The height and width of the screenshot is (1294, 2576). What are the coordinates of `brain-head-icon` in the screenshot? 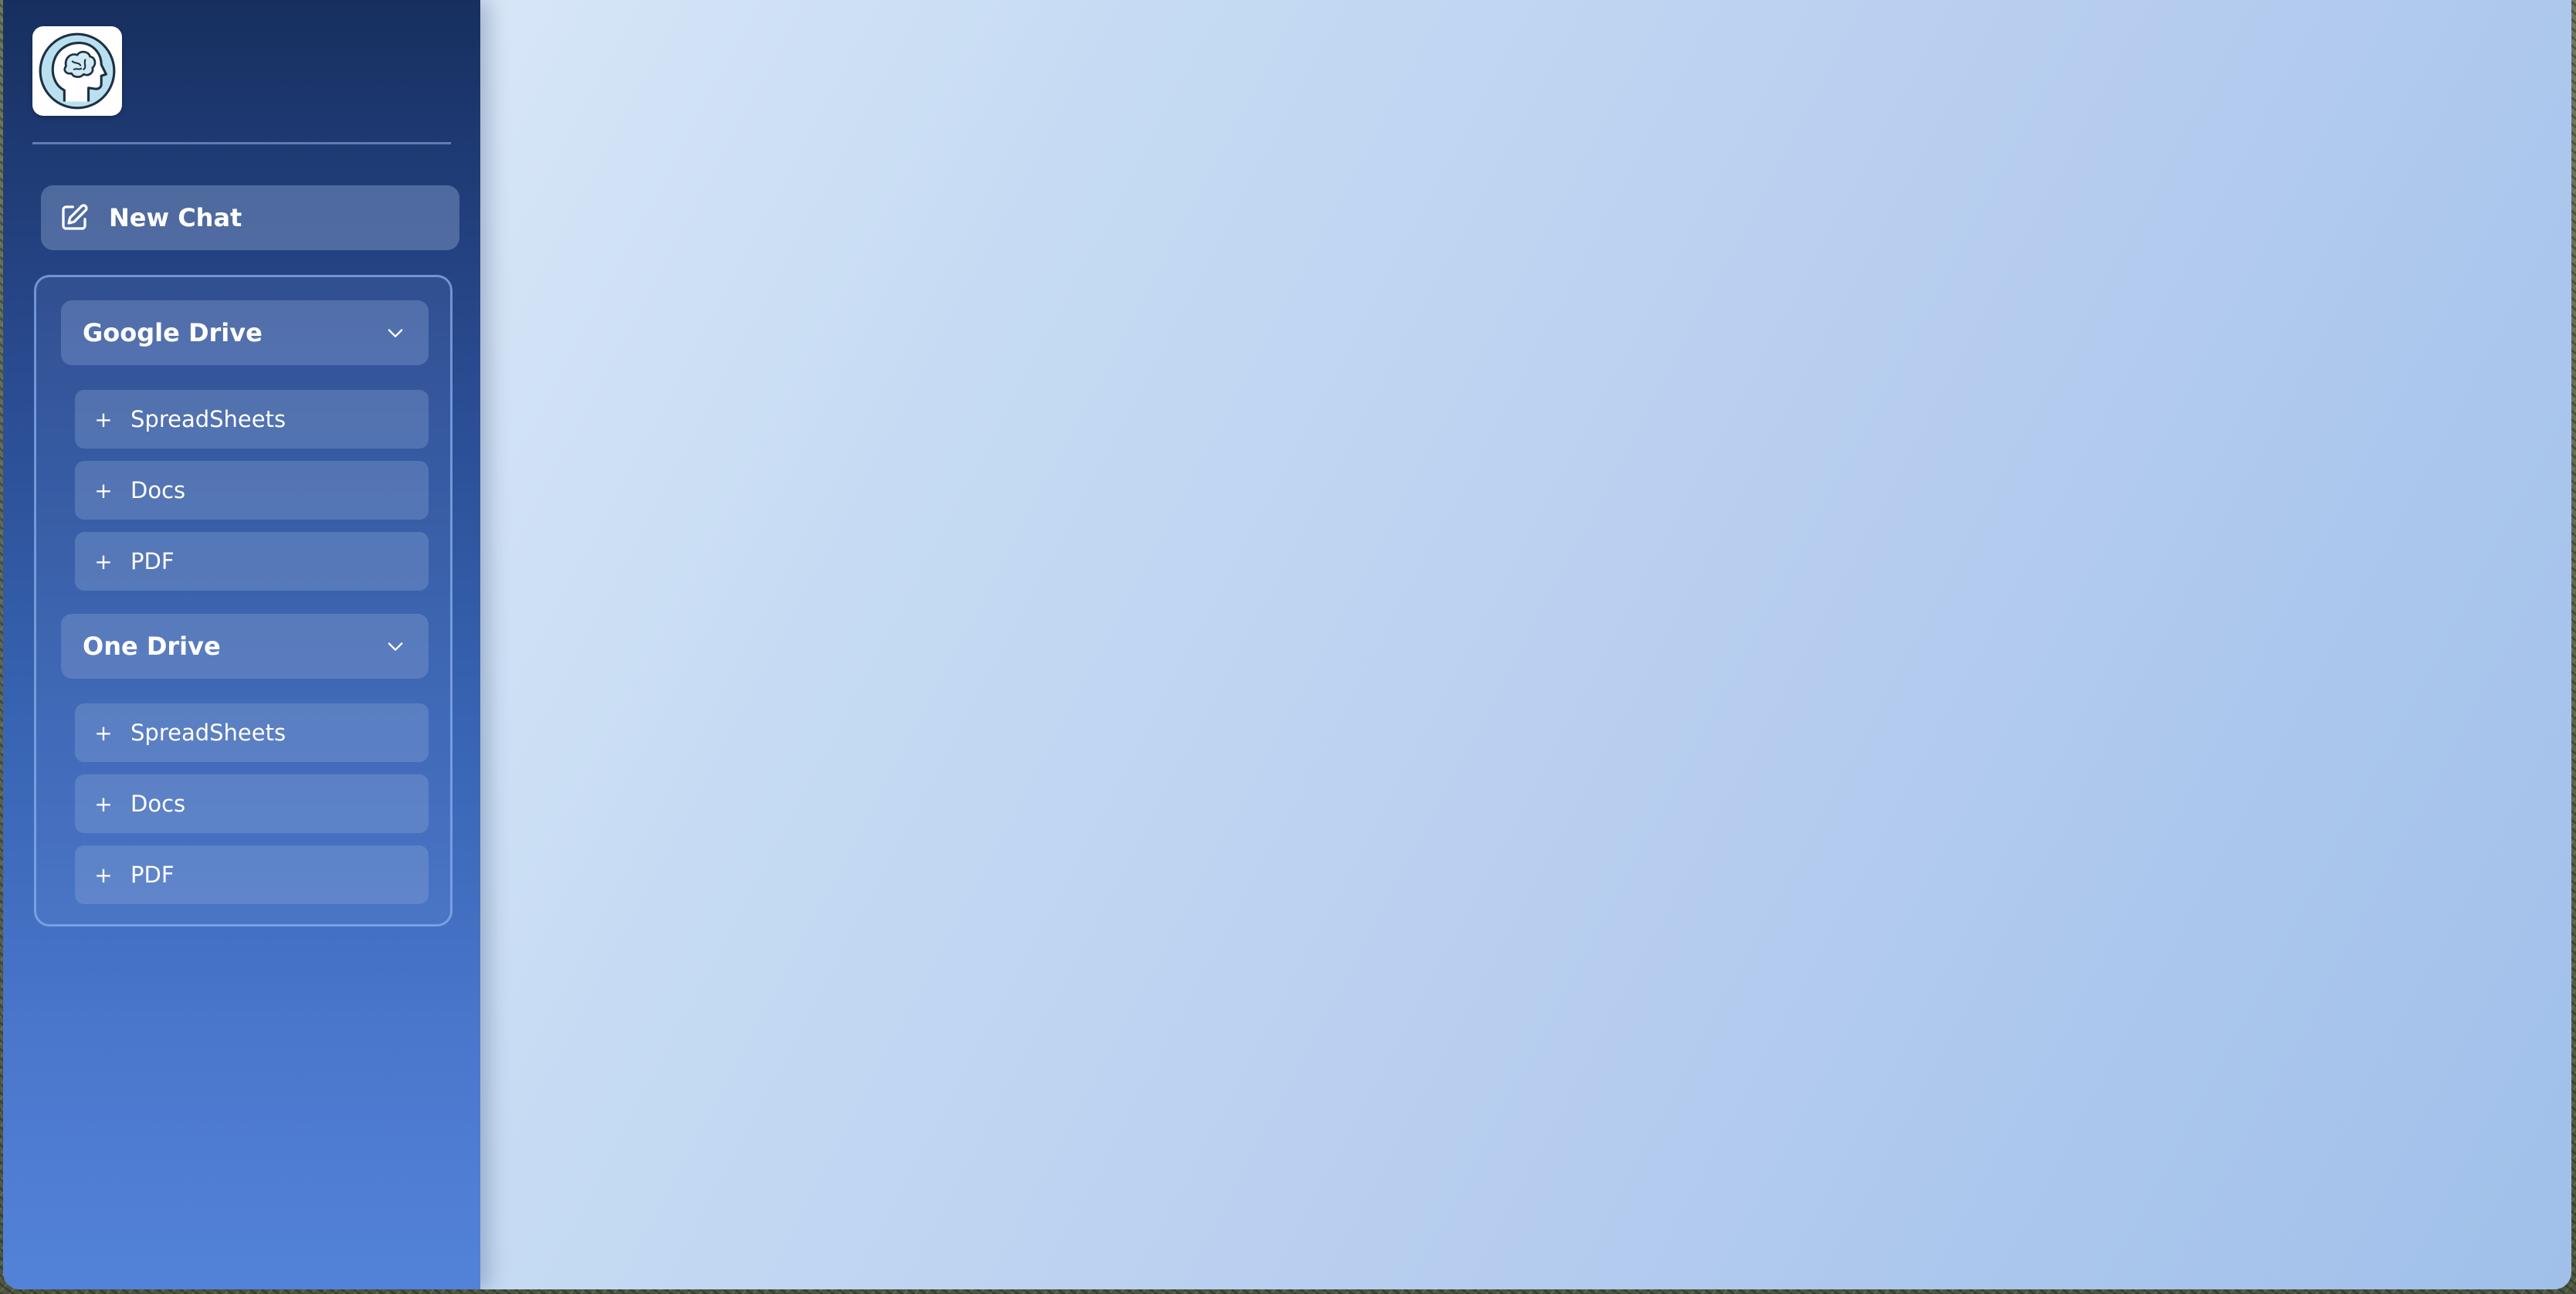 It's located at (77, 71).